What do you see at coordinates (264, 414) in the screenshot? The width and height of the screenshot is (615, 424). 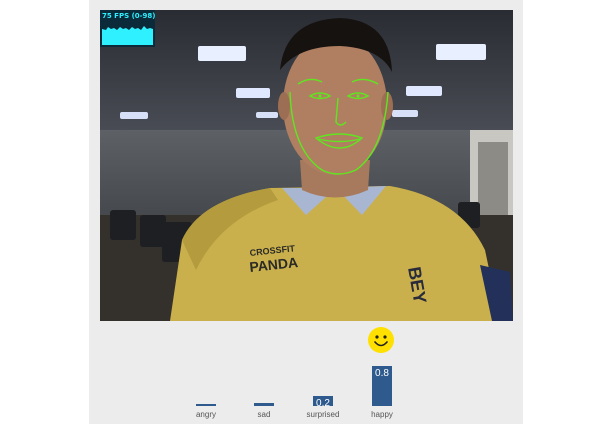 I see `bar-label-sad: sad` at bounding box center [264, 414].